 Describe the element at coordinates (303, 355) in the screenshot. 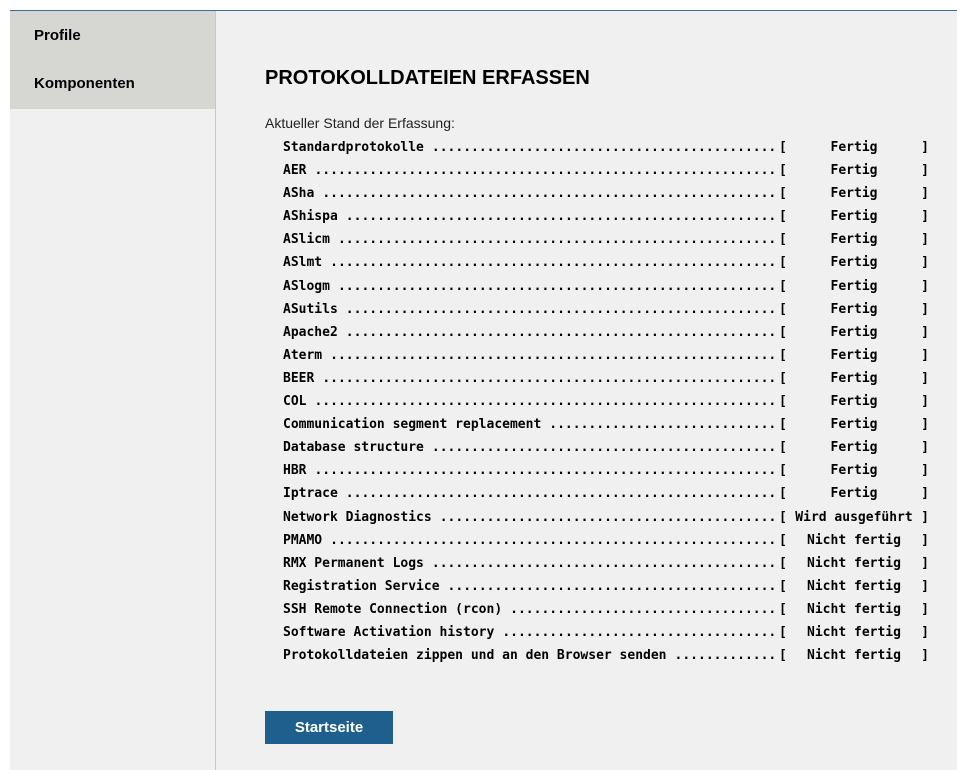

I see `log-name: Aterm` at that location.